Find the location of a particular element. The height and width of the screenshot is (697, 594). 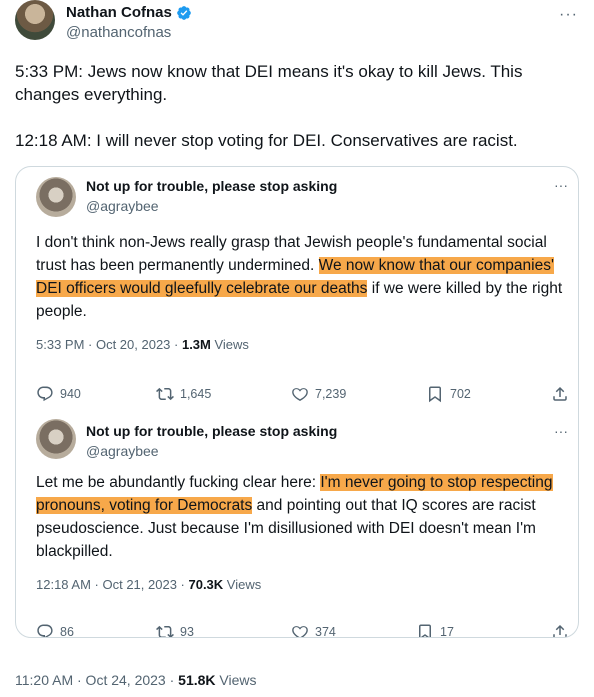

like-button: 7,239 is located at coordinates (318, 394).